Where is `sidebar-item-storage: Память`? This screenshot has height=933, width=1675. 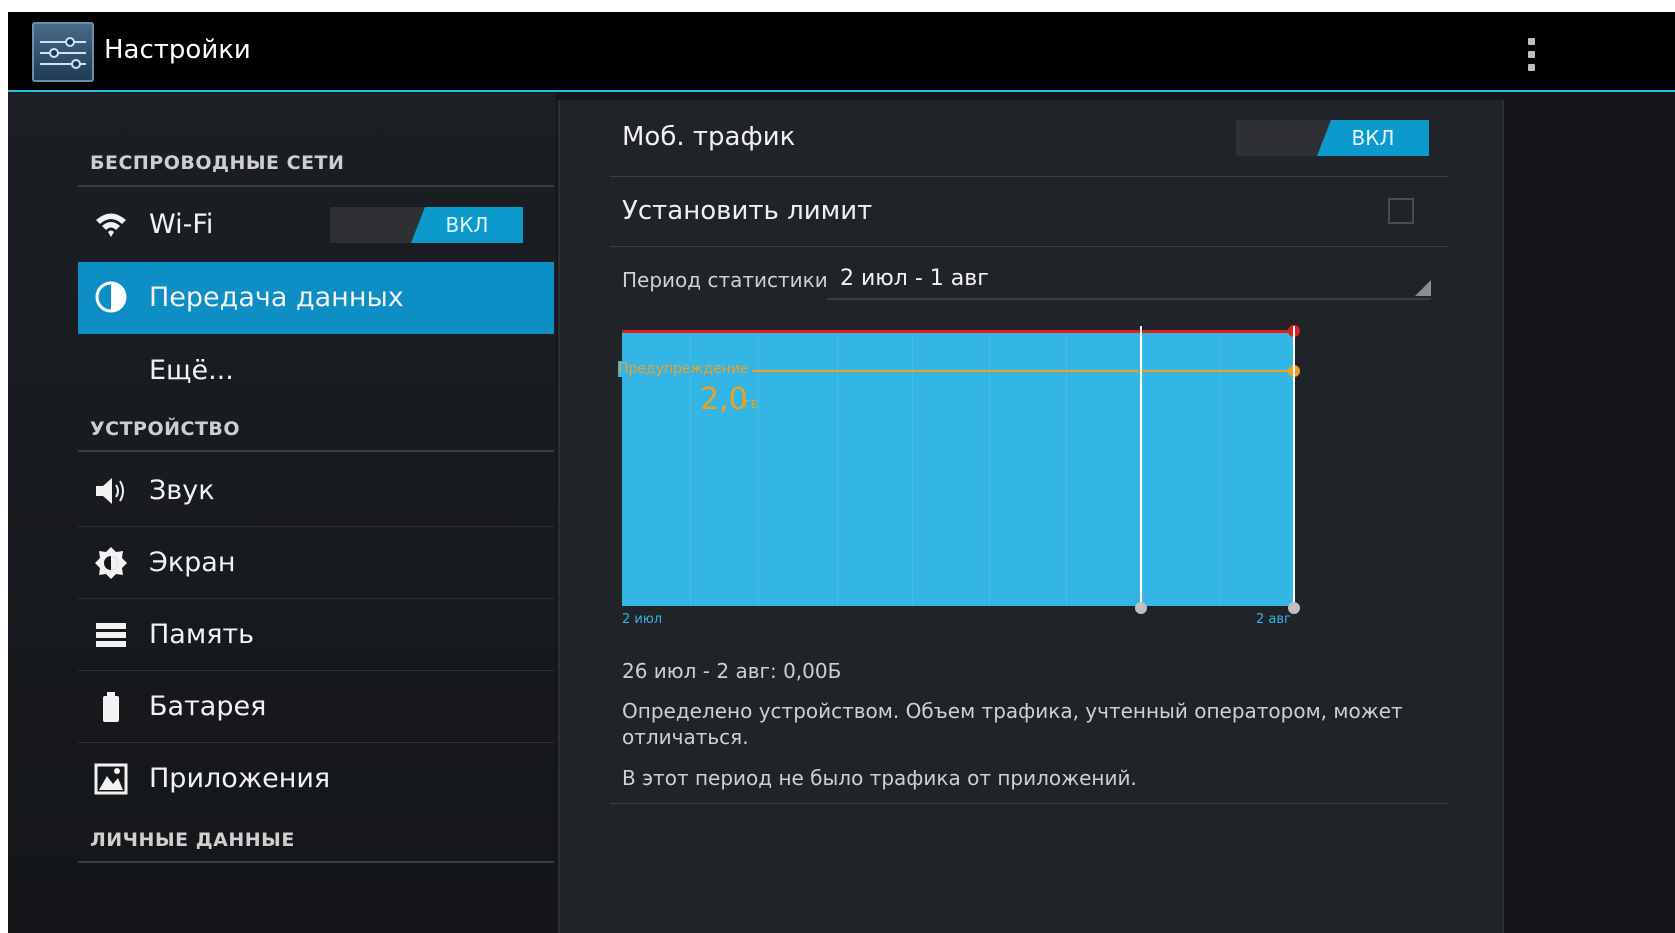 sidebar-item-storage: Память is located at coordinates (316, 635).